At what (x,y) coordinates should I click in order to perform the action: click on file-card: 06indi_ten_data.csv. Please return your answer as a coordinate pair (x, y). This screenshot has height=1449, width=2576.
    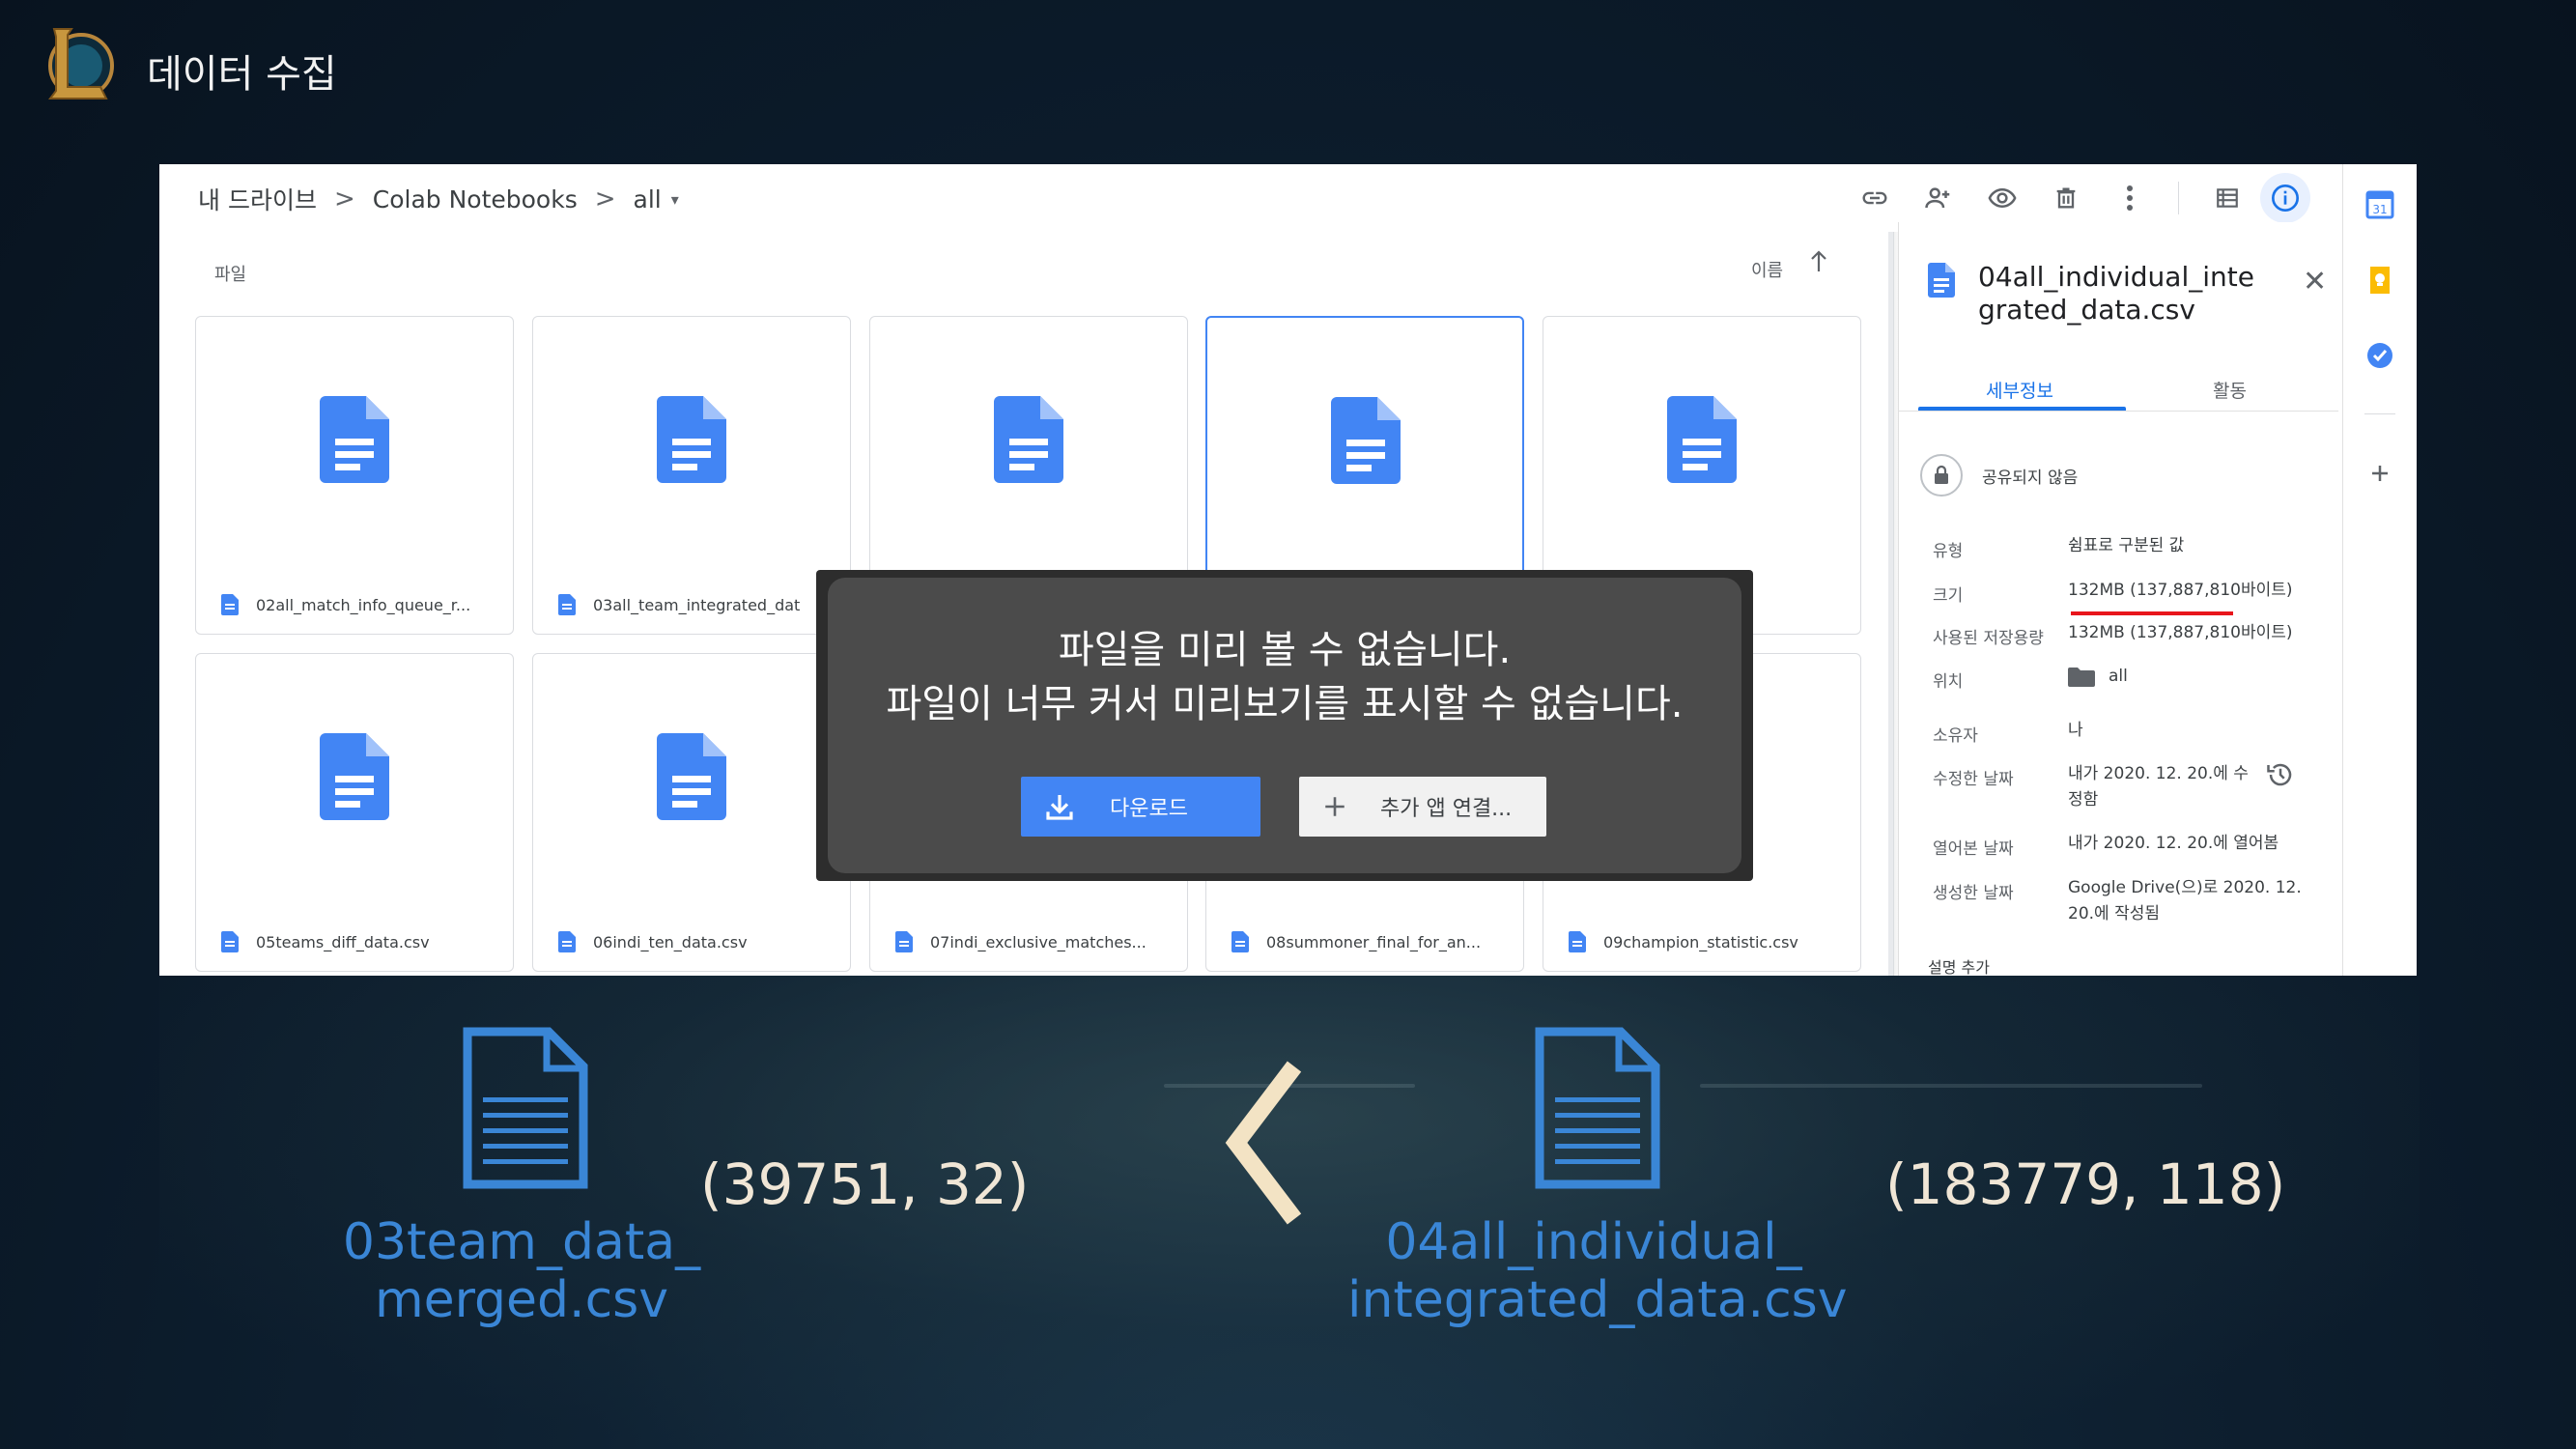
    Looking at the image, I should click on (691, 812).